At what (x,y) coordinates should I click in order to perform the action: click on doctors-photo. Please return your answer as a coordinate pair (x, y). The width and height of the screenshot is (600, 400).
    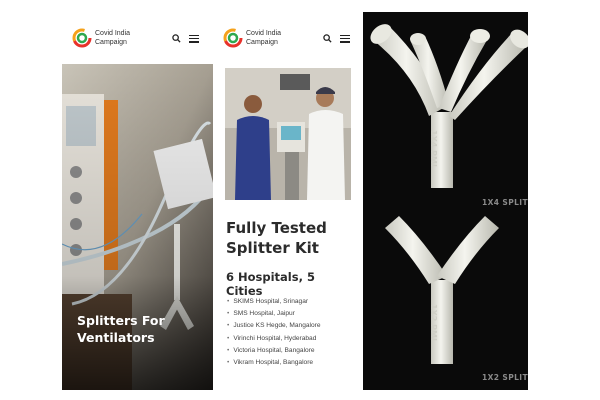
    Looking at the image, I should click on (288, 134).